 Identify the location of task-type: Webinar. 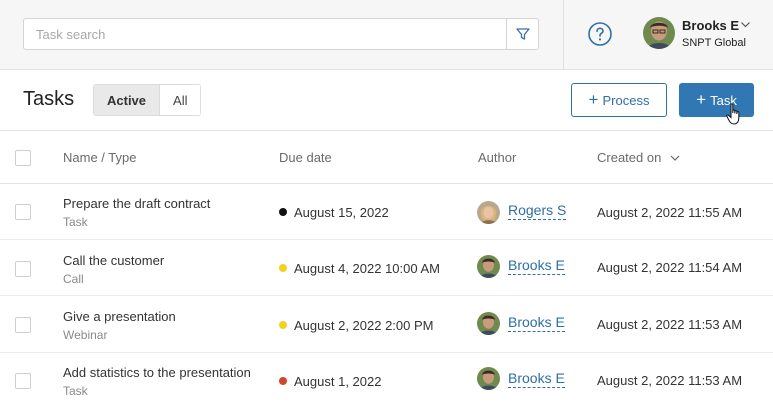
(85, 335).